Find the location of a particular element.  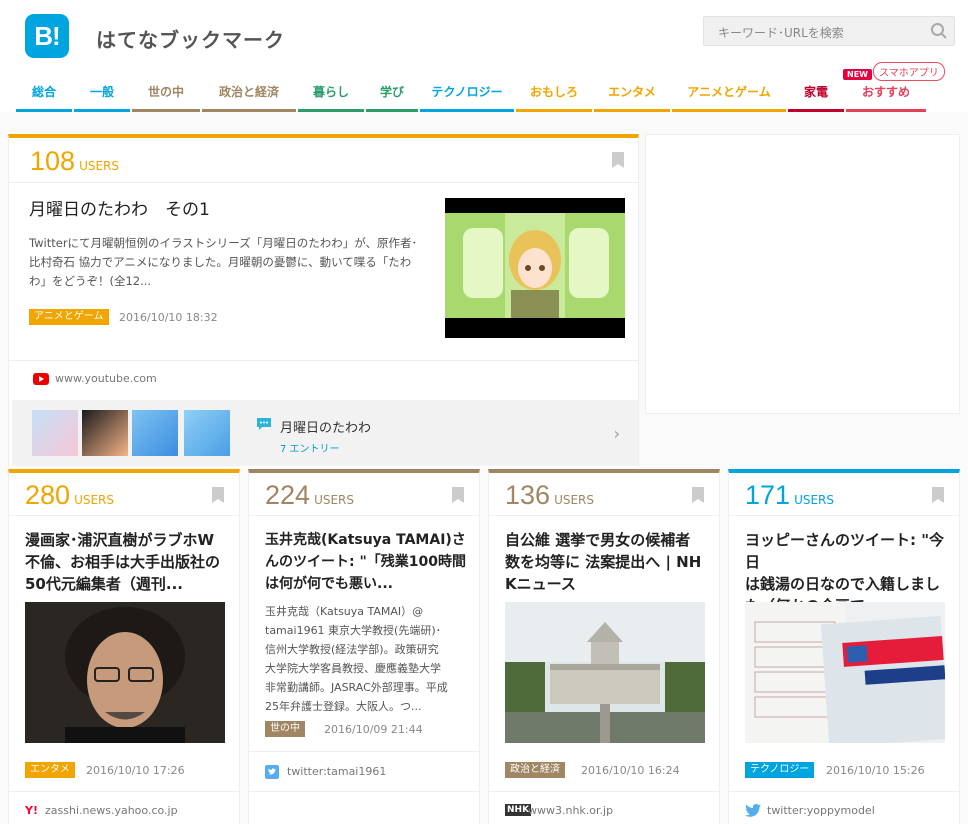

users-count: 280 USERS is located at coordinates (69, 495).